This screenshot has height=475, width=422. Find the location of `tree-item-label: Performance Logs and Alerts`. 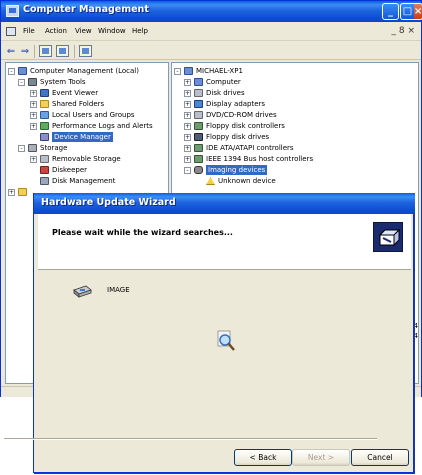

tree-item-label: Performance Logs and Alerts is located at coordinates (102, 126).